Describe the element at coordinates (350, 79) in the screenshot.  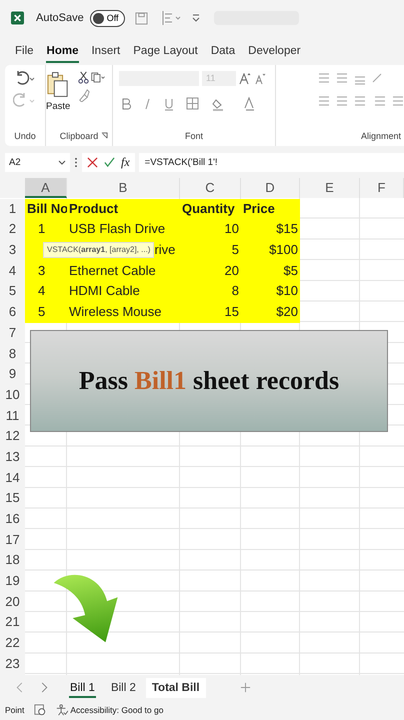
I see `alignment-icons-drawing` at that location.